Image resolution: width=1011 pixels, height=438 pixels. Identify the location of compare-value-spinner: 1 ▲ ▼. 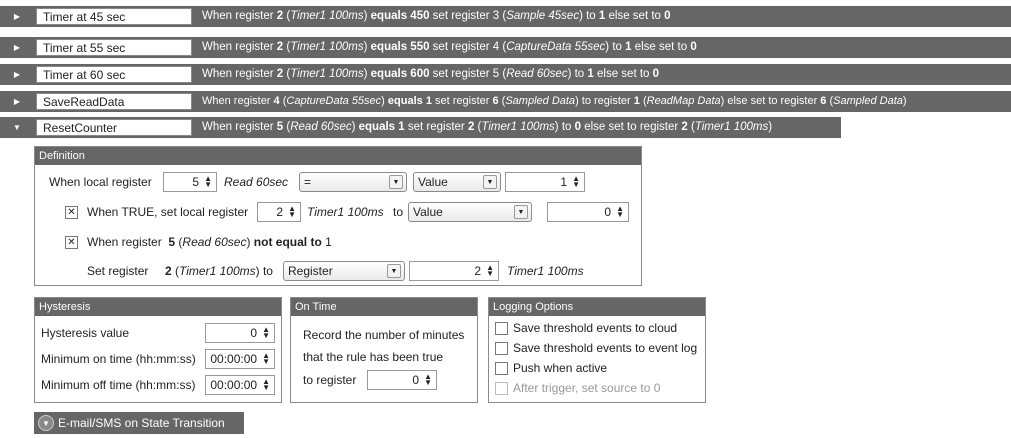
(545, 182).